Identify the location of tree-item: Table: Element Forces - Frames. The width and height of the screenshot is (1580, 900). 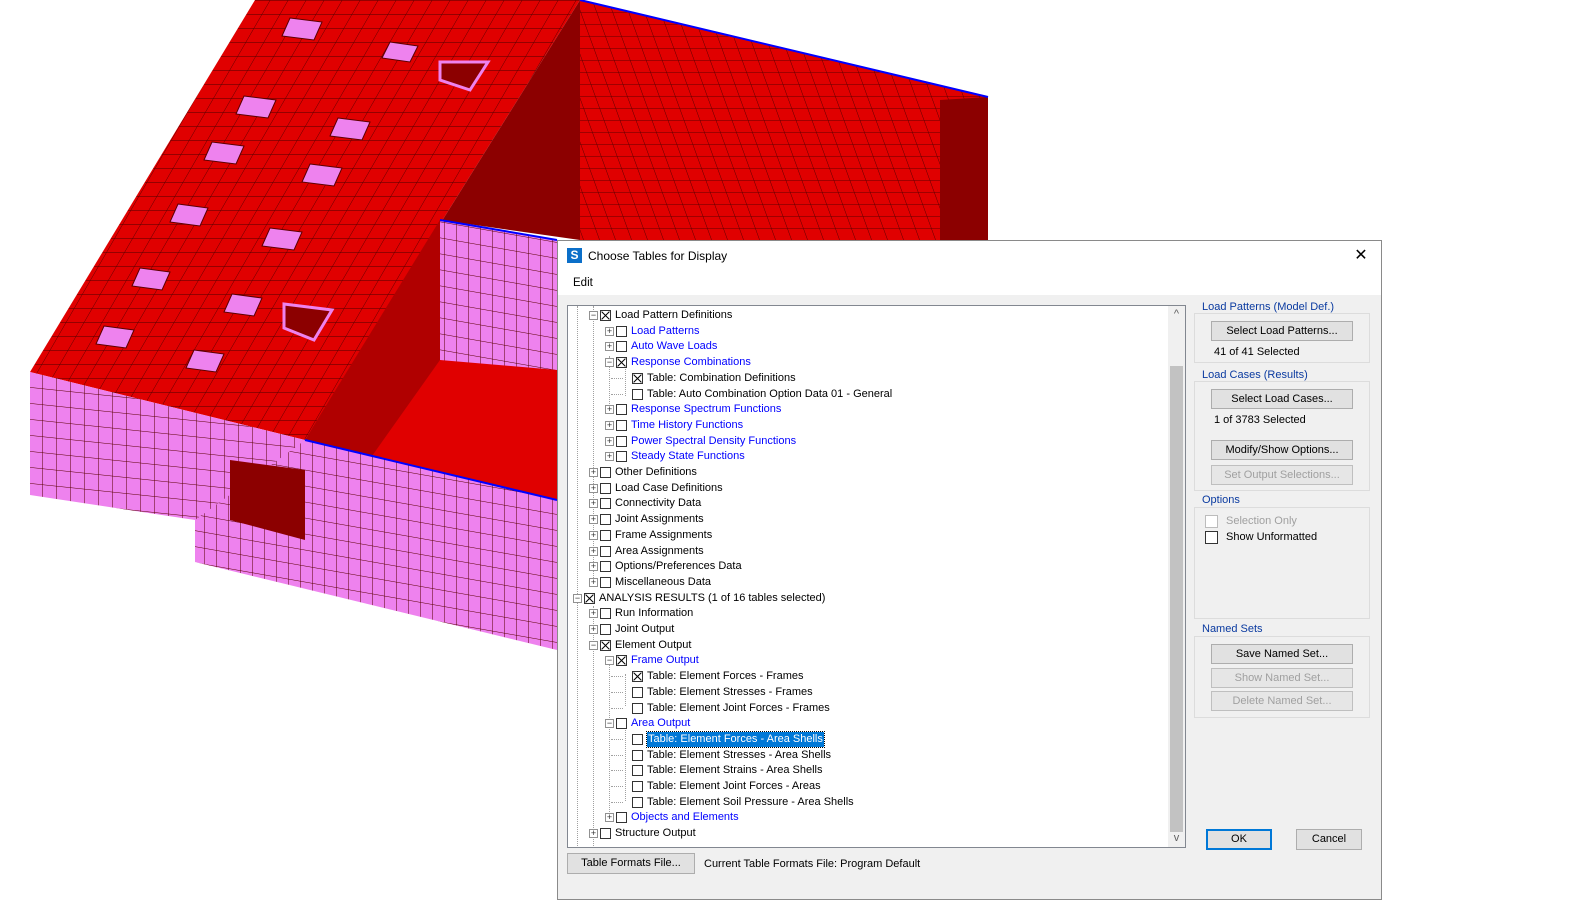
(863, 677).